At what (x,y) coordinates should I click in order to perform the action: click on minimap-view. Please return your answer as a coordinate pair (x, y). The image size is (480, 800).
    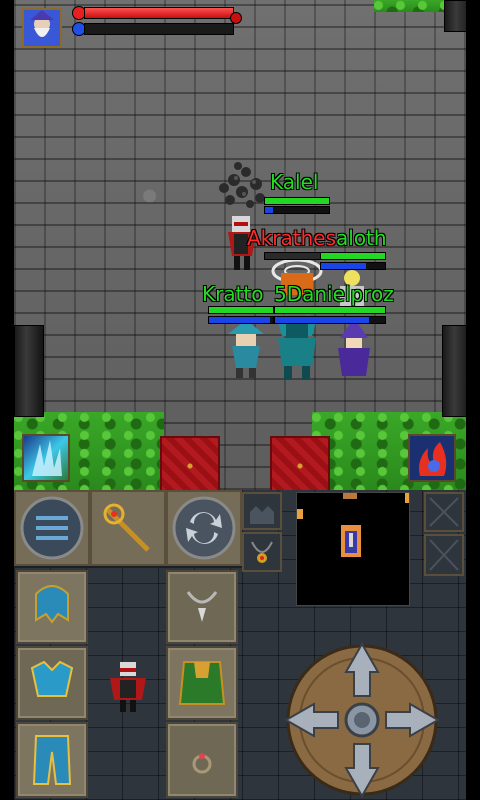
    Looking at the image, I should click on (353, 525).